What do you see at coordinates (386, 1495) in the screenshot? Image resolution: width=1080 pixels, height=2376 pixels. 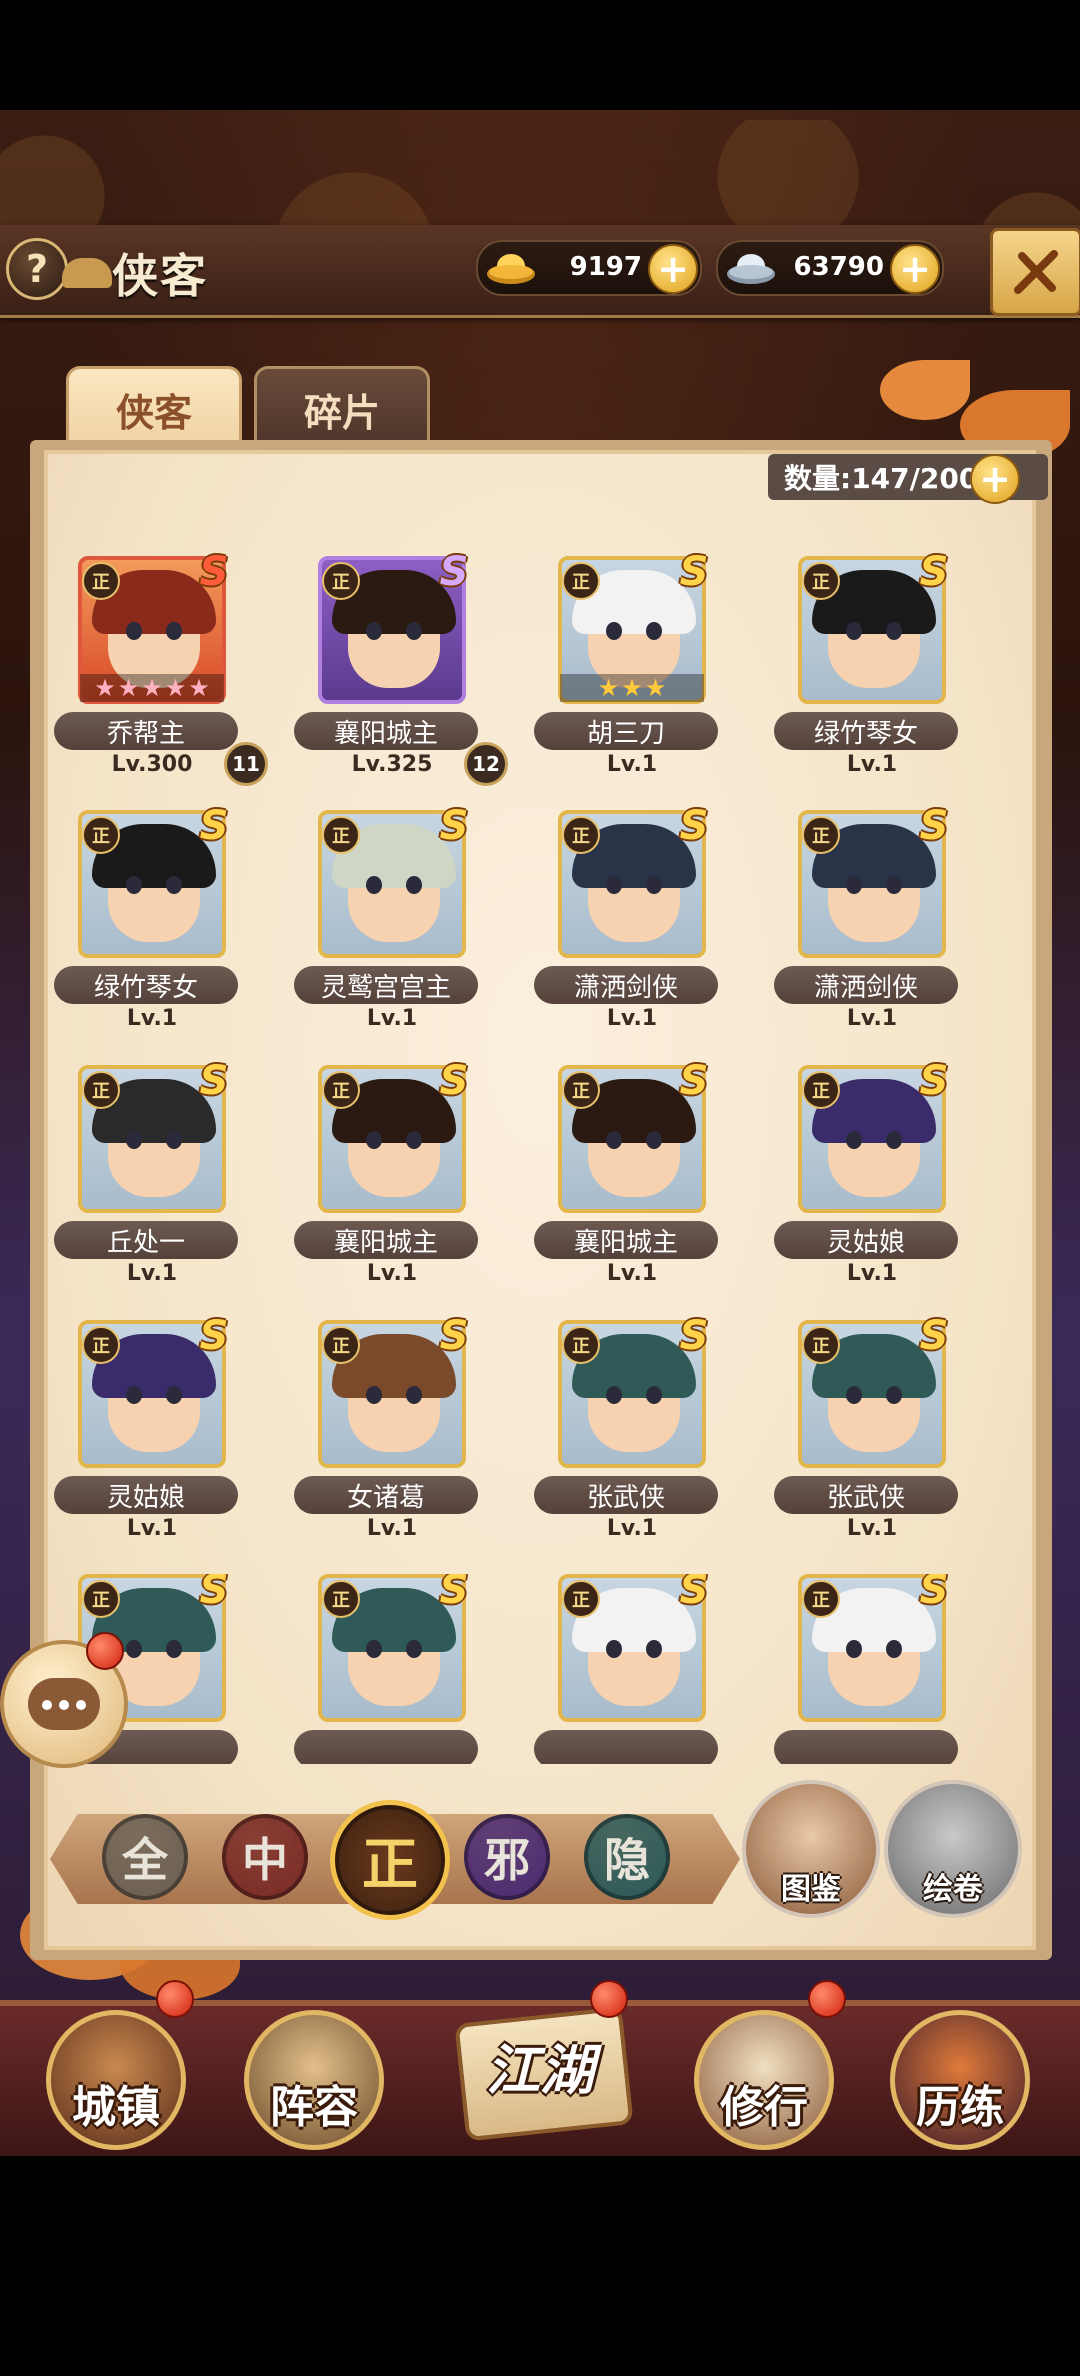 I see `hero-name: 女诸葛` at bounding box center [386, 1495].